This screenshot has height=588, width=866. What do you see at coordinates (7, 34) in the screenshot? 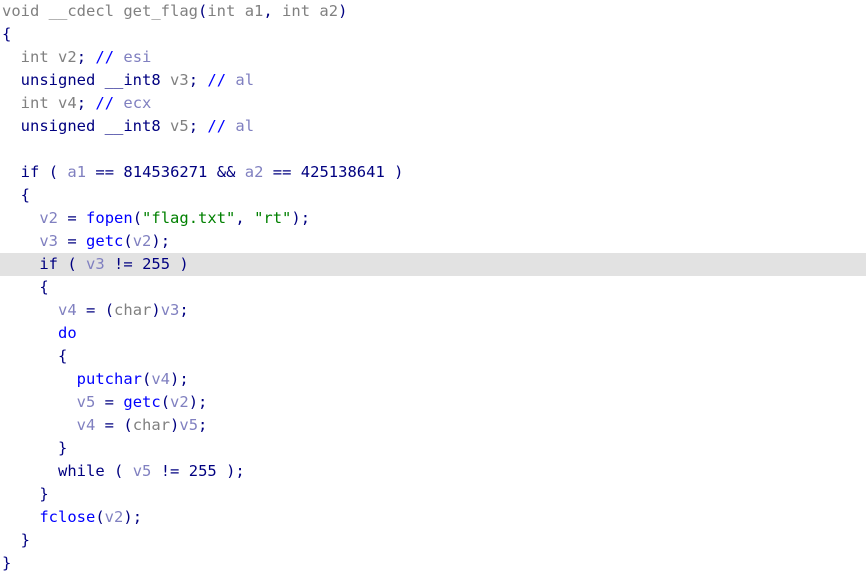
I see `code-token-punct: {` at bounding box center [7, 34].